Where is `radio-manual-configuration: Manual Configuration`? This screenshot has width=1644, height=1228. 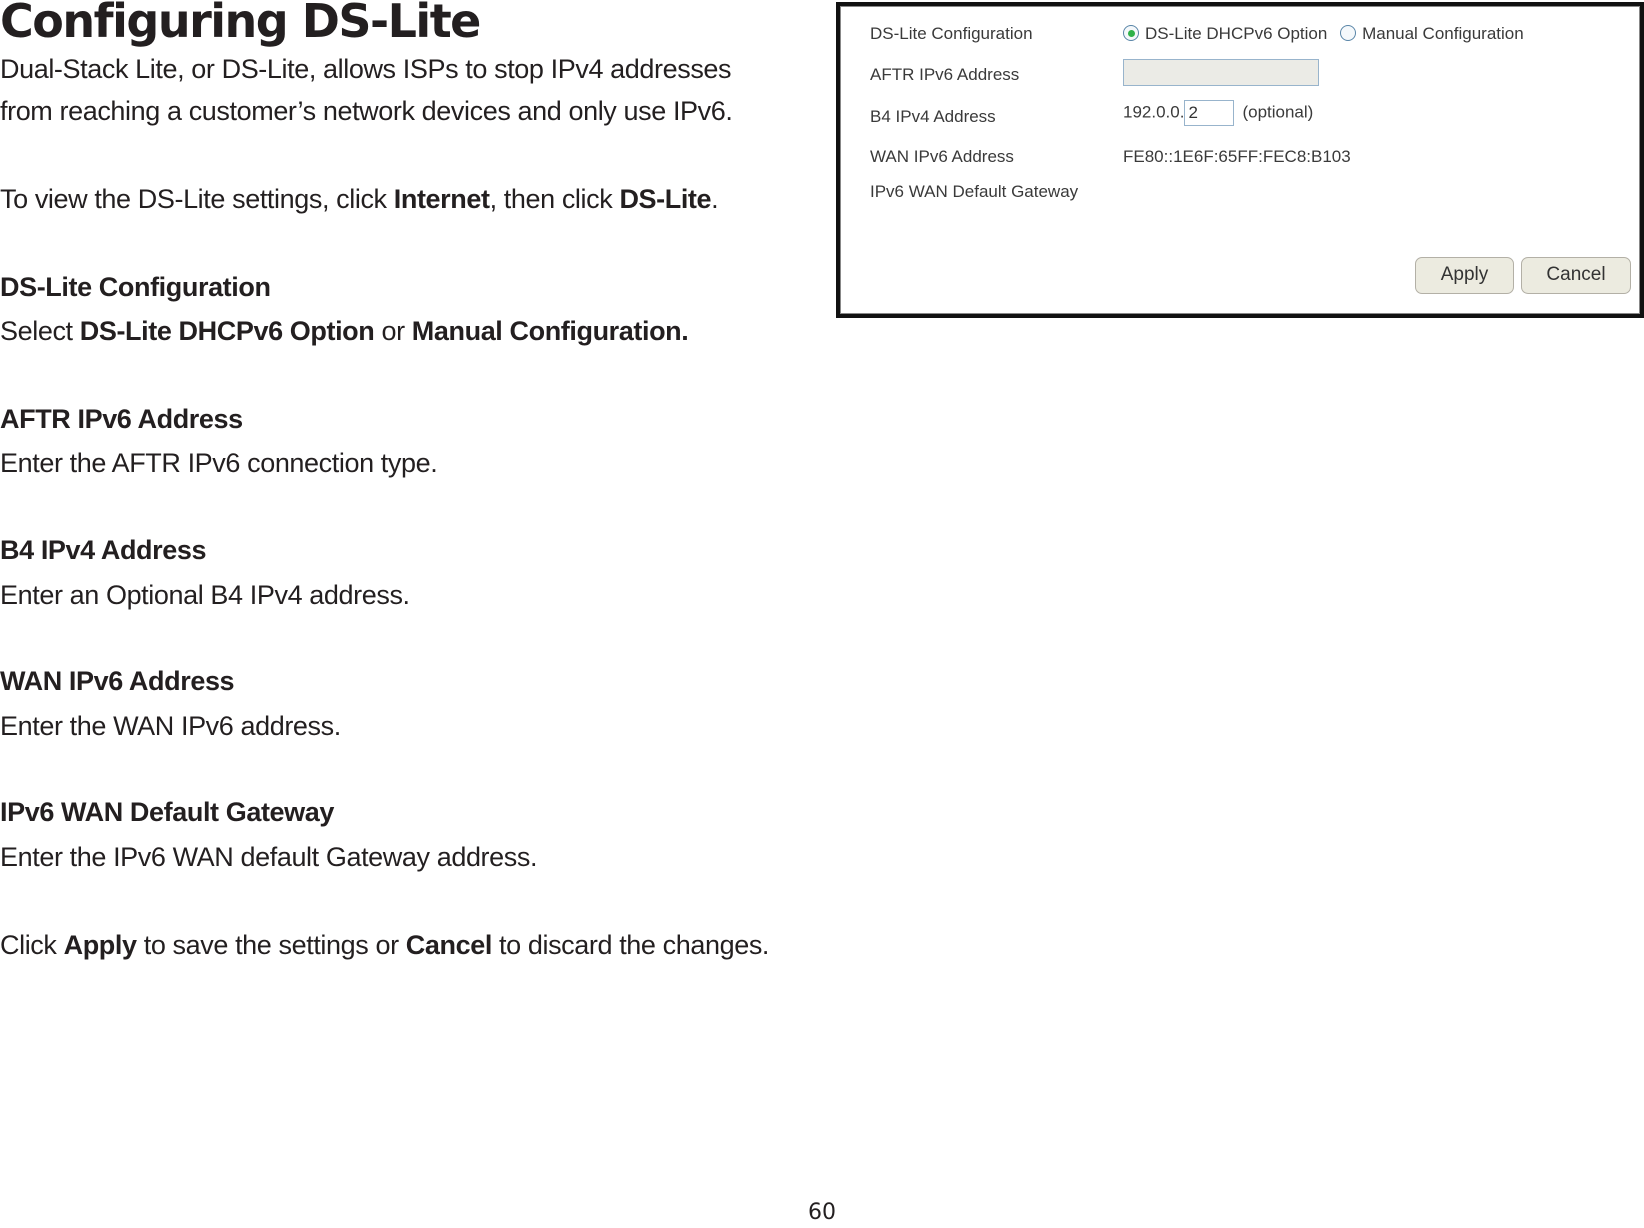 radio-manual-configuration: Manual Configuration is located at coordinates (1432, 34).